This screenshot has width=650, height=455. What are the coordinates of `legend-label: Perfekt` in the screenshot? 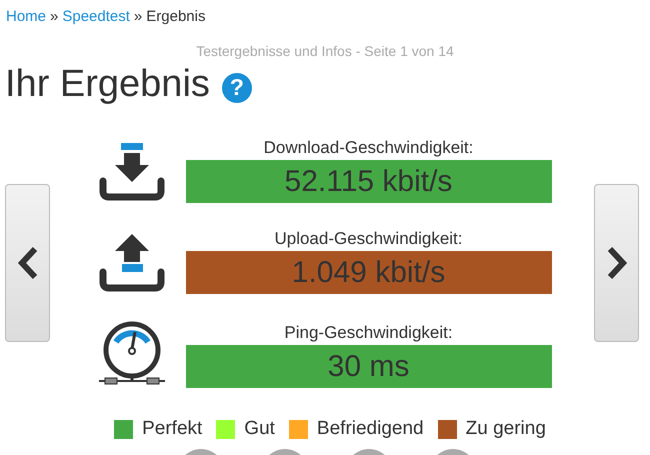 It's located at (172, 429).